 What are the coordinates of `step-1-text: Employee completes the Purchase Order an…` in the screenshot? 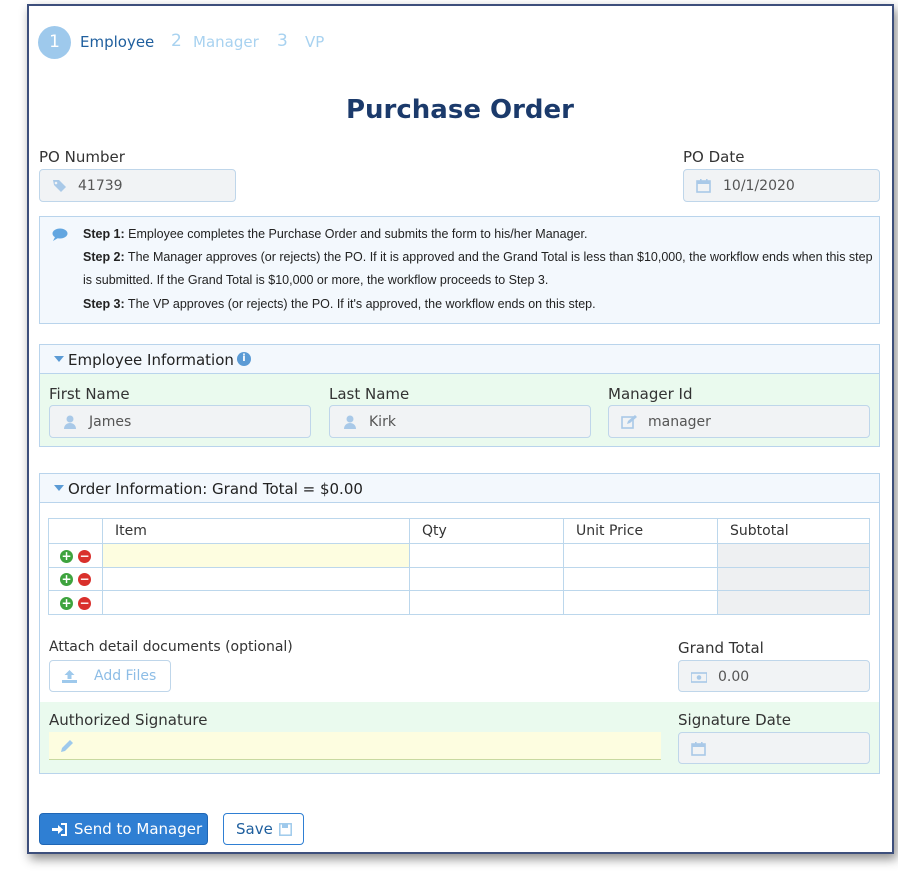 It's located at (356, 234).